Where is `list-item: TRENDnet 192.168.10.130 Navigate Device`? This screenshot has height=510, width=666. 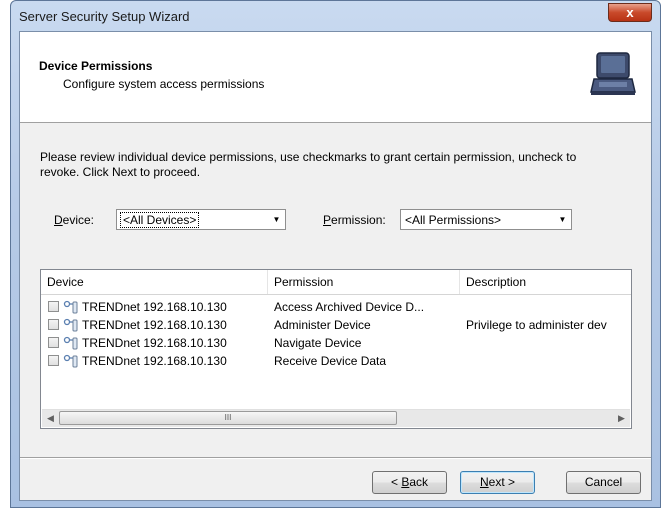 list-item: TRENDnet 192.168.10.130 Navigate Device is located at coordinates (336, 343).